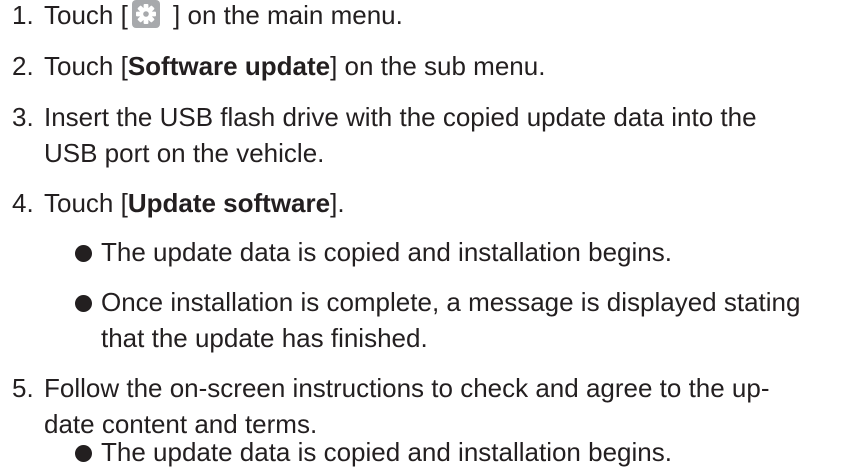  I want to click on step-number: 5., so click(23, 388).